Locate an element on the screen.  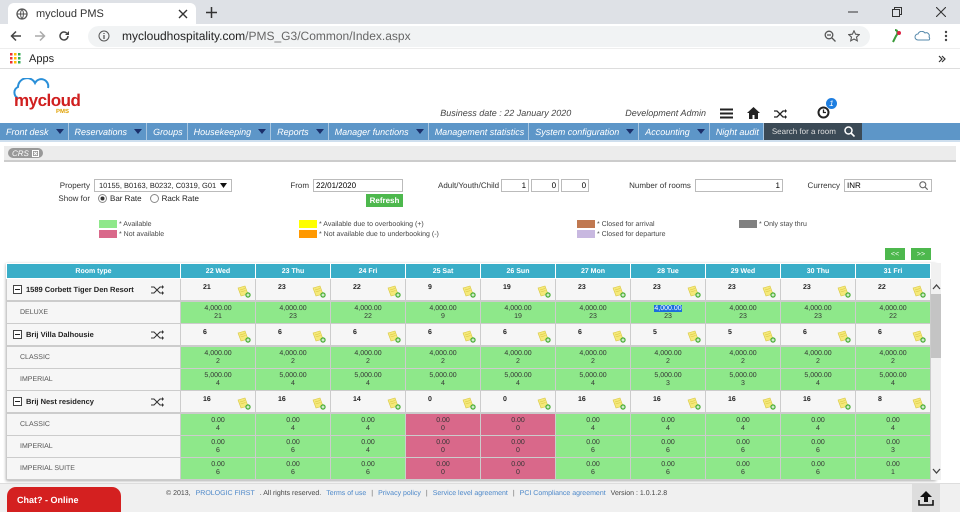
notification-badge: 1 is located at coordinates (831, 103).